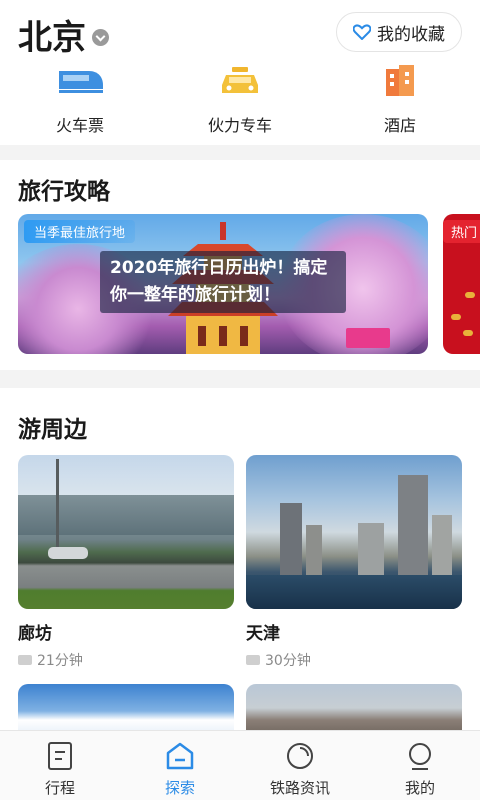  I want to click on river, so click(354, 592).